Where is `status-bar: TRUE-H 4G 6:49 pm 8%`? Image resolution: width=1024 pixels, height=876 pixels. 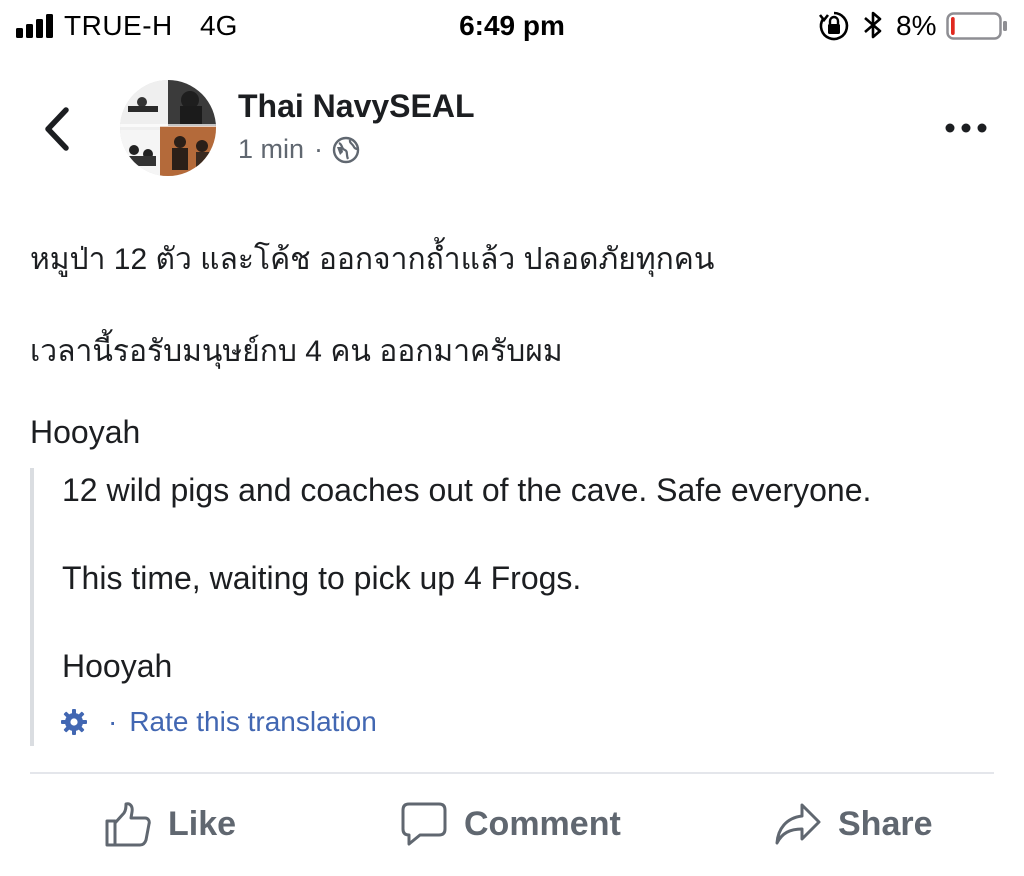 status-bar: TRUE-H 4G 6:49 pm 8% is located at coordinates (512, 28).